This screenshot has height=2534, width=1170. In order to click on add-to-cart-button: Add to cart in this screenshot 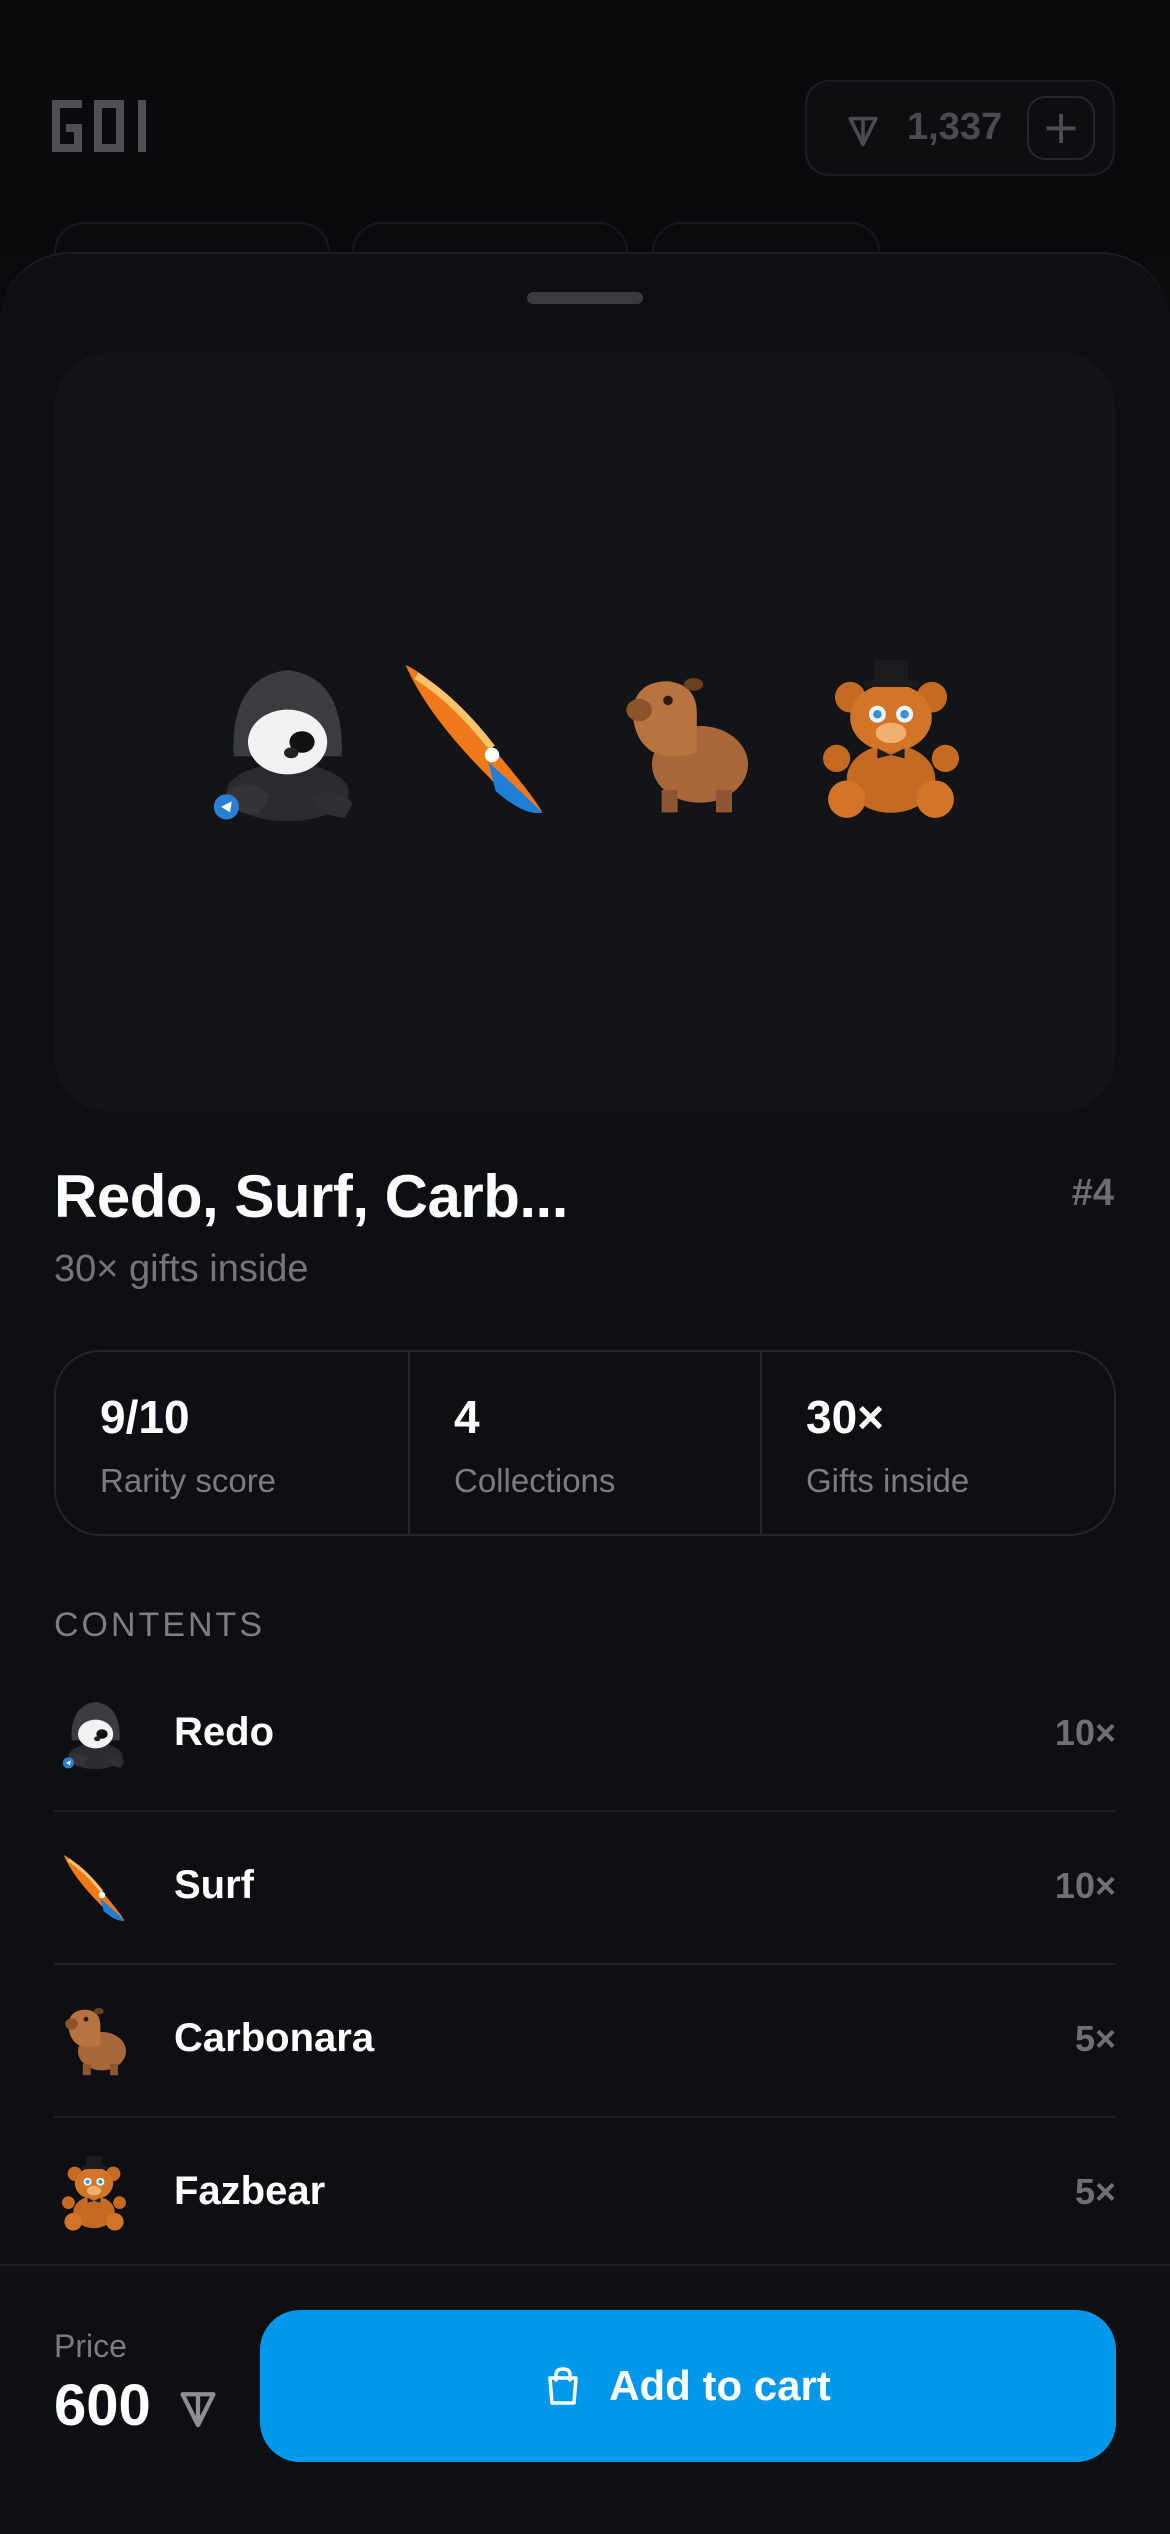, I will do `click(688, 2386)`.